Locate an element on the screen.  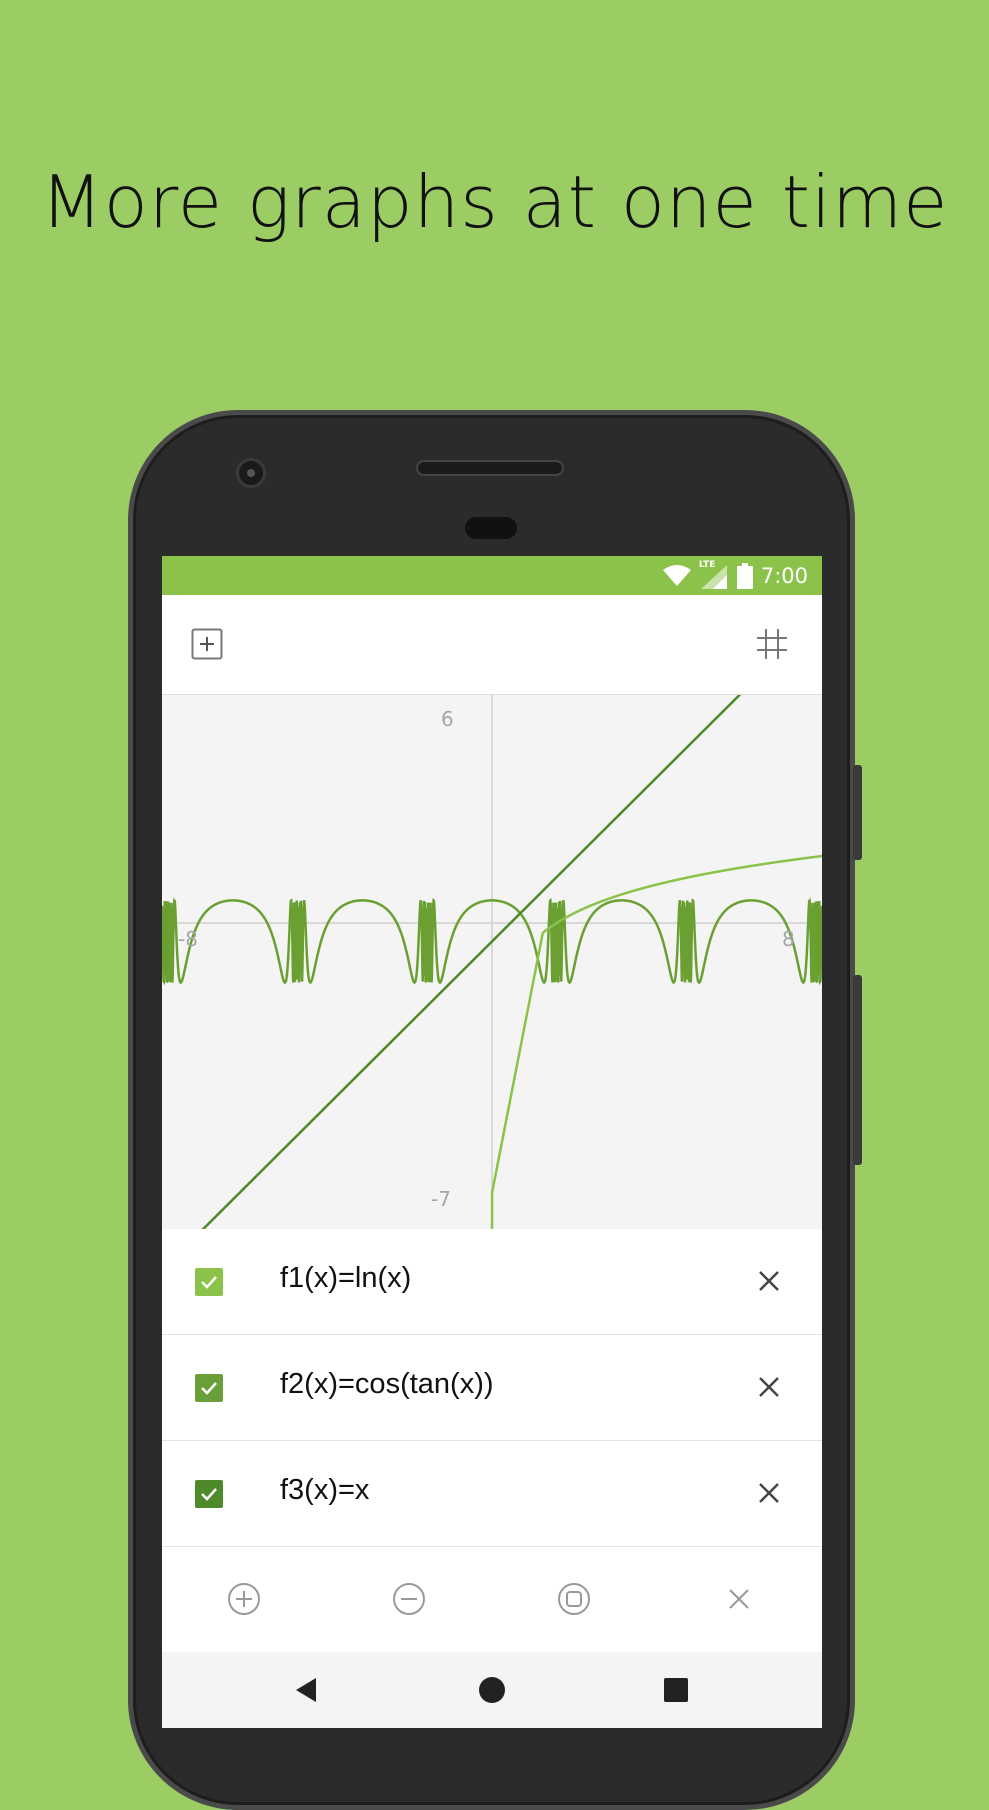
function-label: f1(x)=ln(x) is located at coordinates (346, 1278).